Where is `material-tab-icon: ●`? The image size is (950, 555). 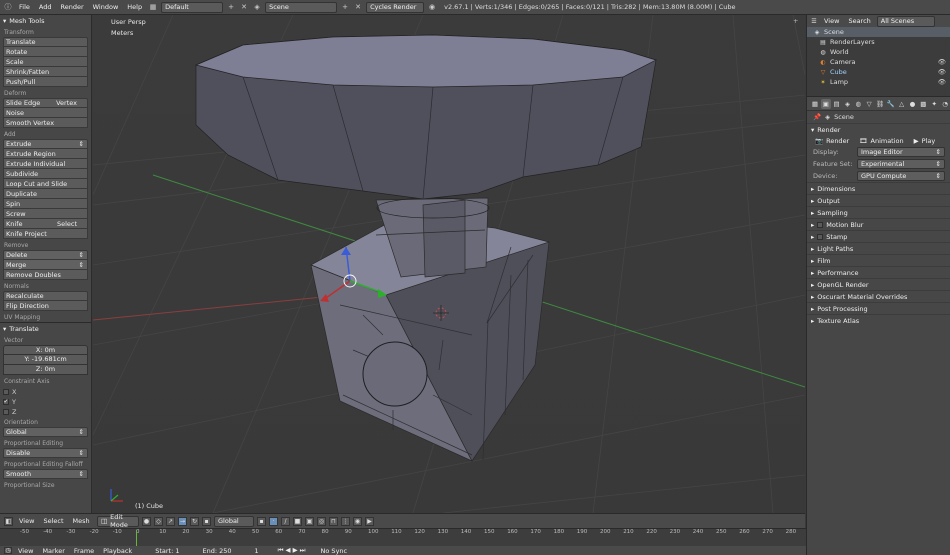
material-tab-icon: ● is located at coordinates (913, 104).